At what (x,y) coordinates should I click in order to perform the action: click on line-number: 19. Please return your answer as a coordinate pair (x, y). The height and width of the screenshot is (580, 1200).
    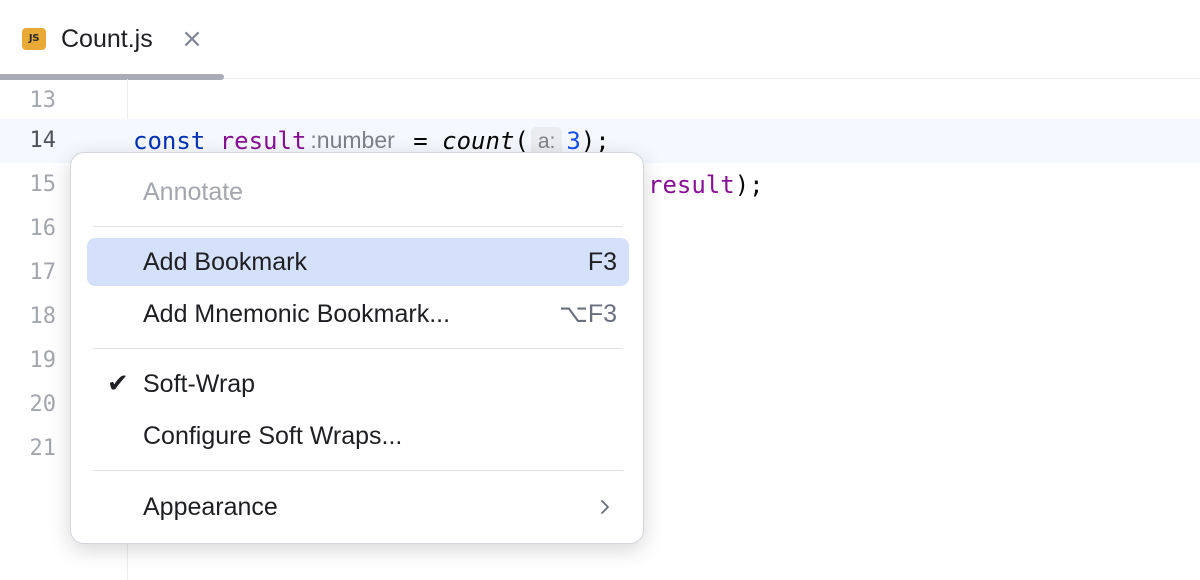
    Looking at the image, I should click on (28, 361).